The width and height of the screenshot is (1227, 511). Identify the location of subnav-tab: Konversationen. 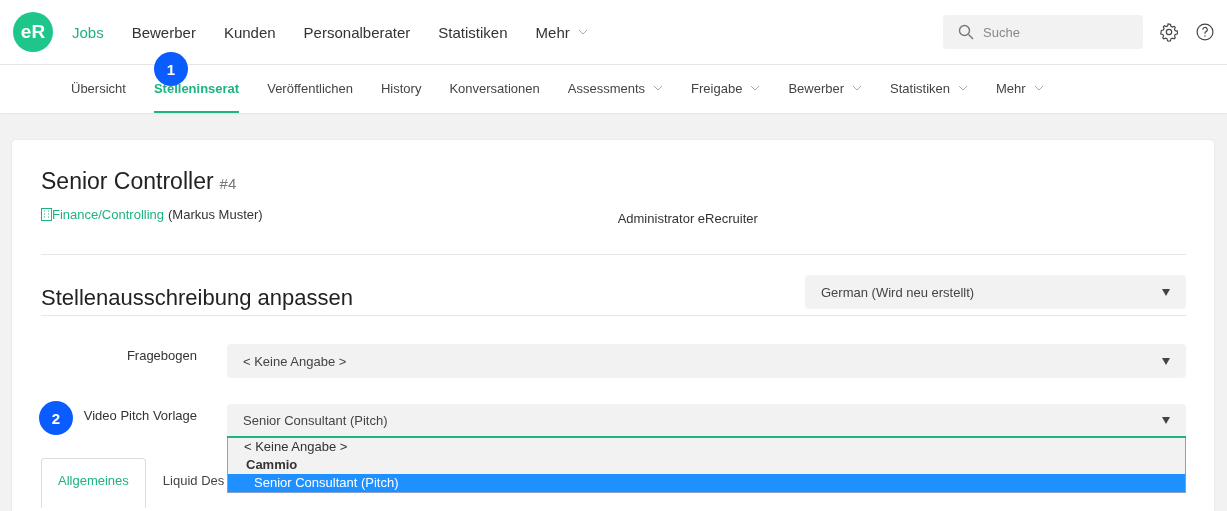
(494, 89).